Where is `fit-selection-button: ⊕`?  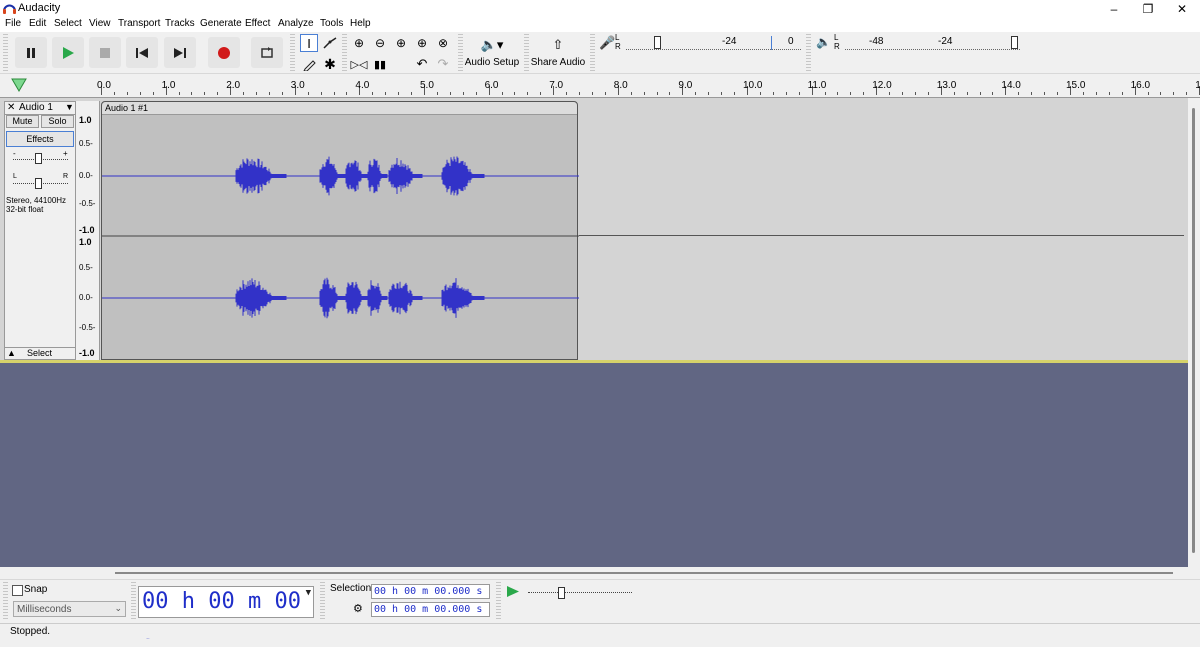 fit-selection-button: ⊕ is located at coordinates (401, 43).